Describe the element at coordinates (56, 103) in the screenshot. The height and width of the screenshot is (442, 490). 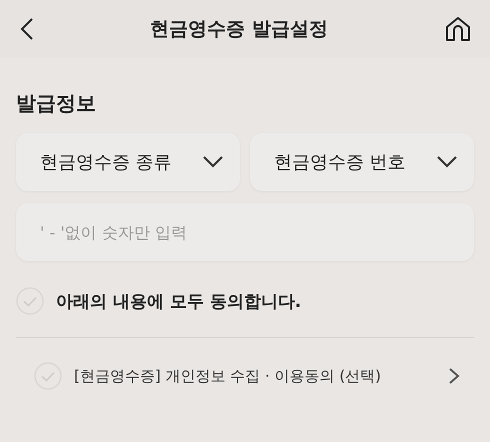
I see `section-title: 발급정보` at that location.